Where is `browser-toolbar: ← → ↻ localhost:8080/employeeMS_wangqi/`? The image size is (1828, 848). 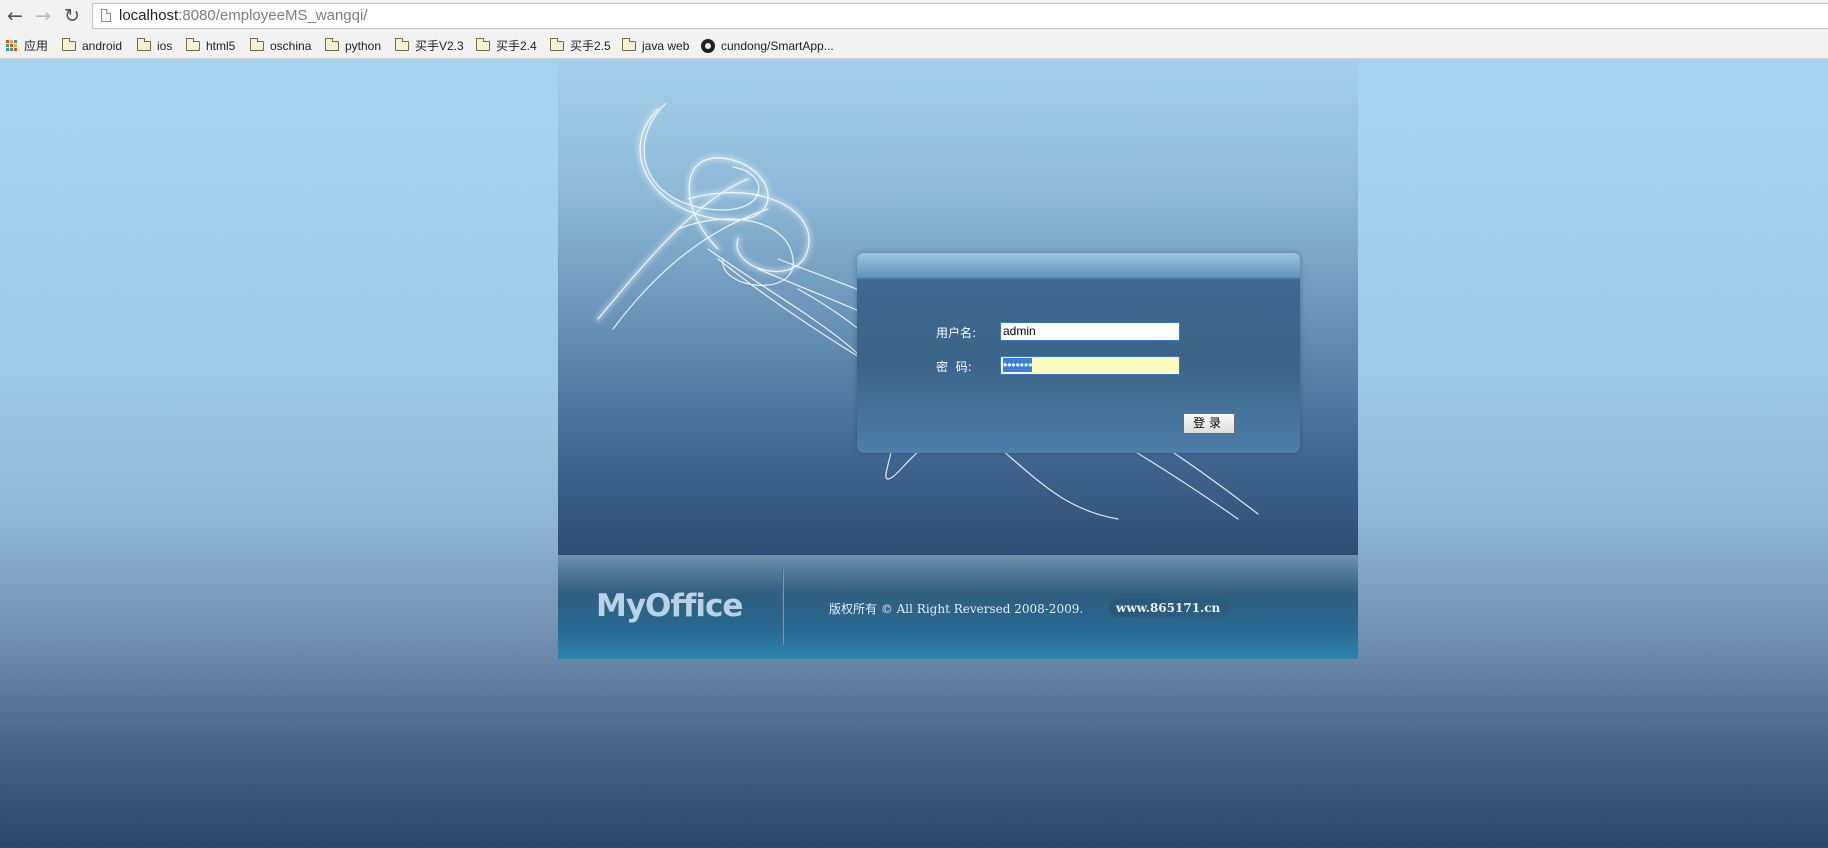 browser-toolbar: ← → ↻ localhost:8080/employeeMS_wangqi/ is located at coordinates (914, 16).